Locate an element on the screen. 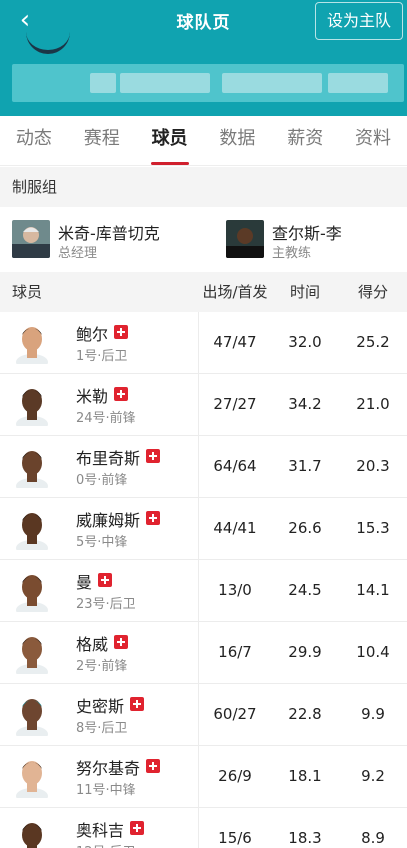  player-apps: 60/27 is located at coordinates (235, 714).